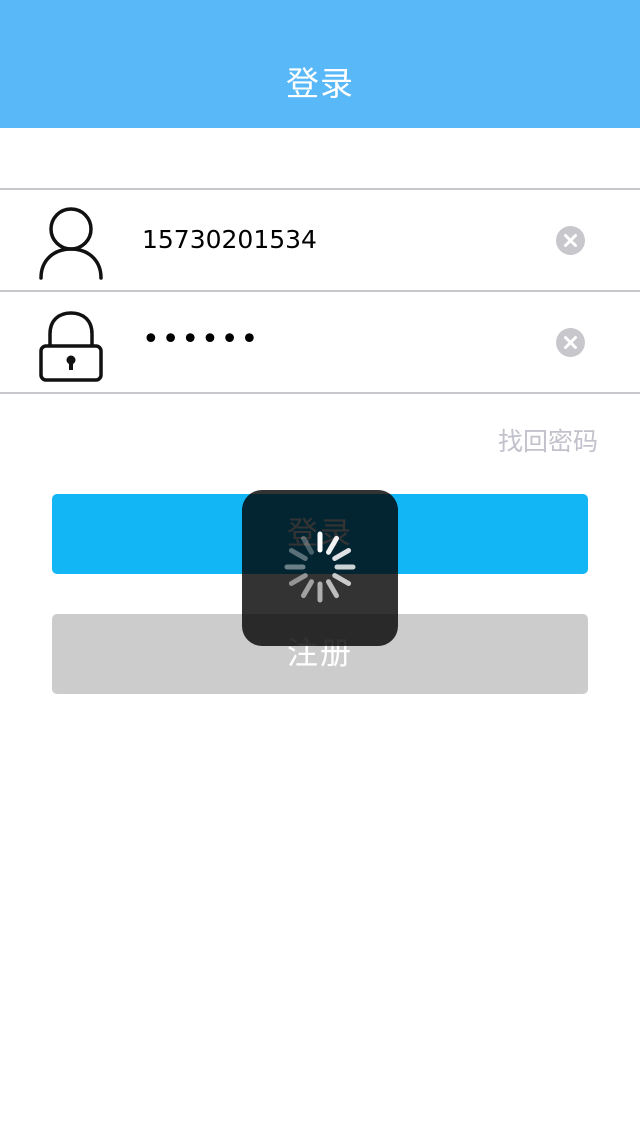 This screenshot has height=1136, width=640. Describe the element at coordinates (548, 442) in the screenshot. I see `forgot-password-link: 找回密码` at that location.